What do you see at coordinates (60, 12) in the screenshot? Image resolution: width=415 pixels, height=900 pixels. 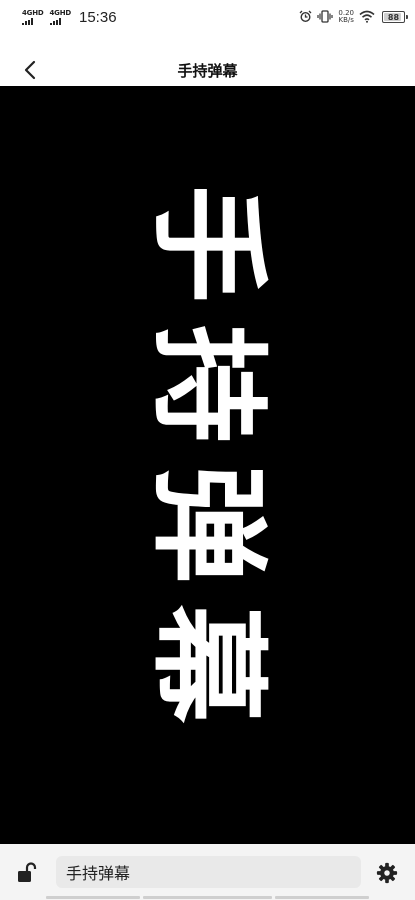 I see `network-label-2: 4GHD` at bounding box center [60, 12].